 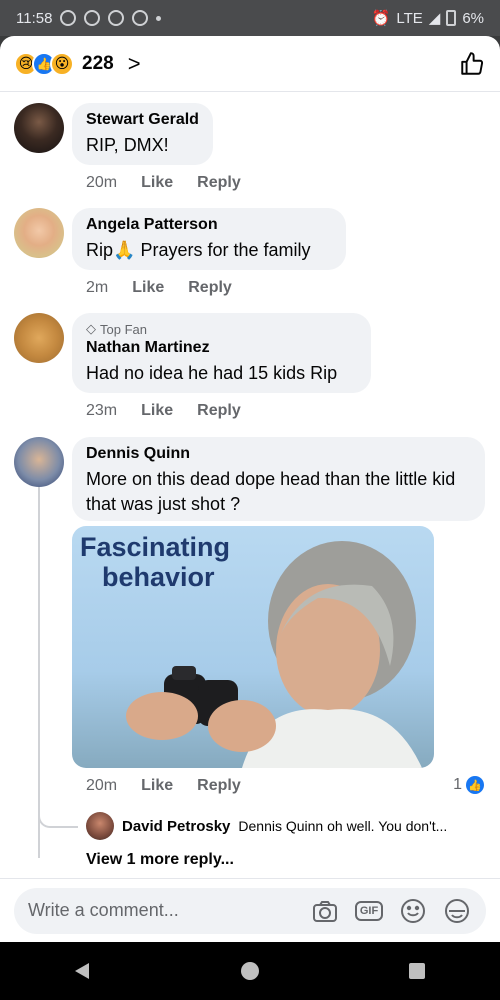 I want to click on top-fan-label: Top Fan, so click(x=123, y=329).